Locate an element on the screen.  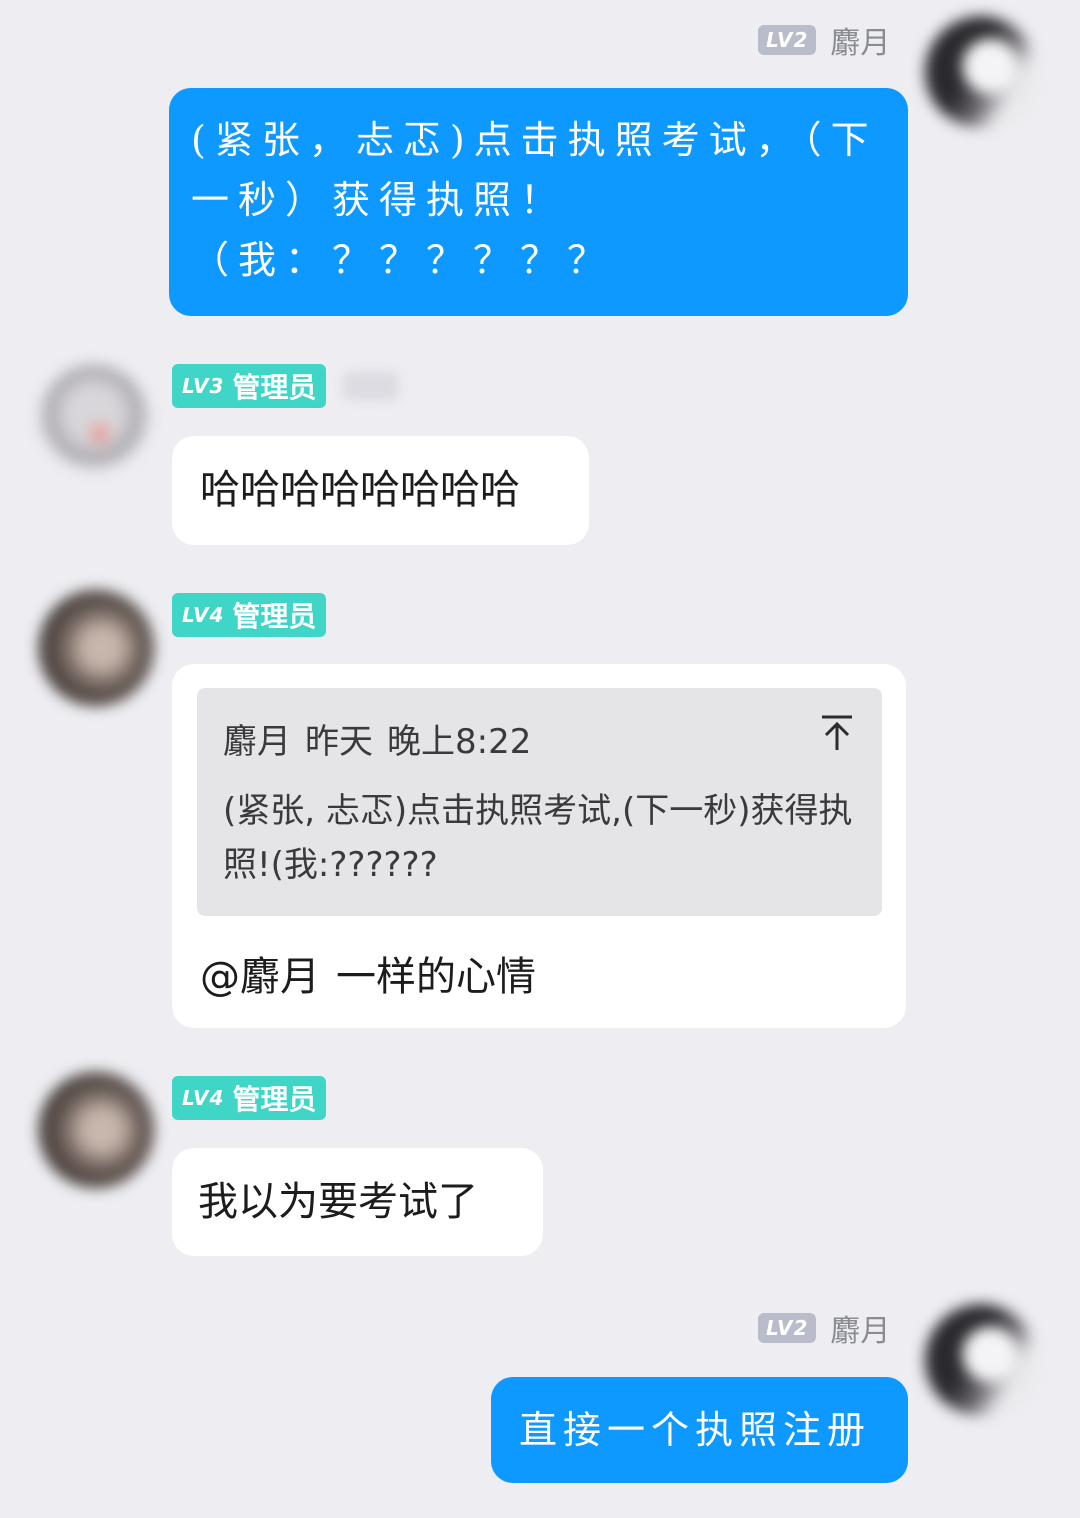
message-bubble-incoming: 我以为要考试了 is located at coordinates (357, 1202).